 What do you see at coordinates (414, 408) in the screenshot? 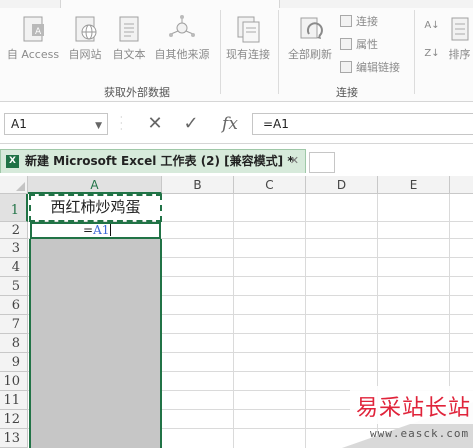
I see `watermark-text: 易采站长站` at bounding box center [414, 408].